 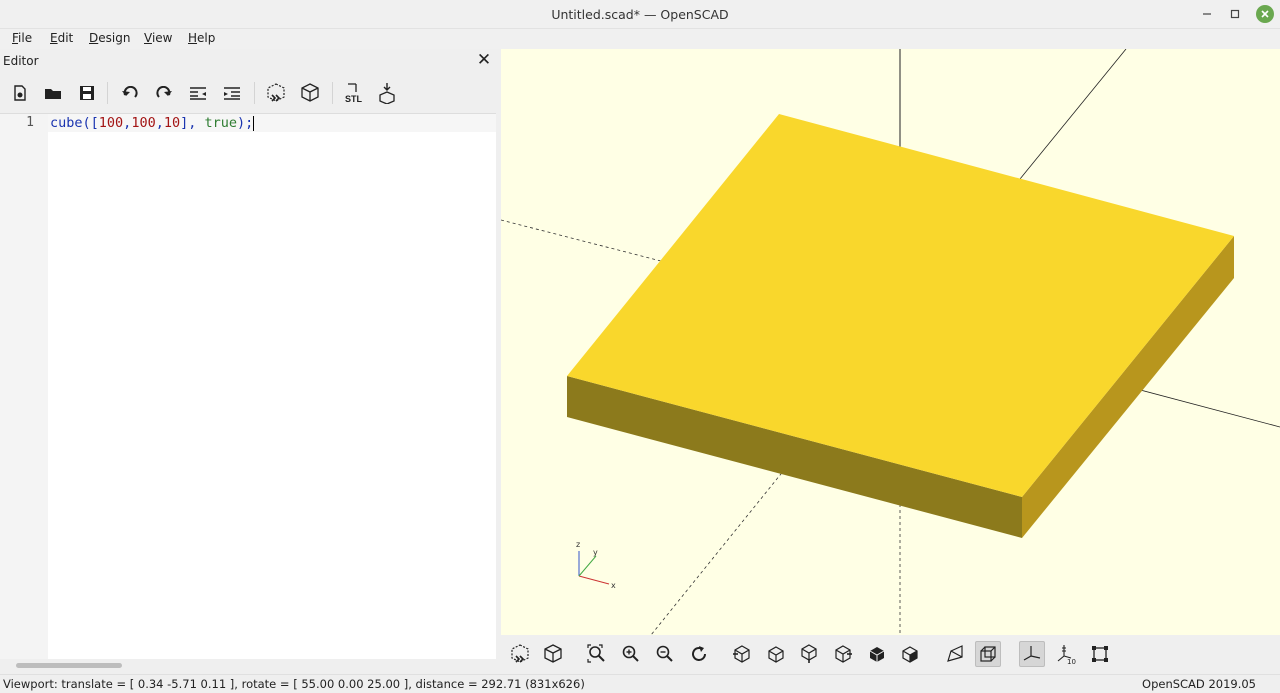 I want to click on save-icon, so click(x=87, y=93).